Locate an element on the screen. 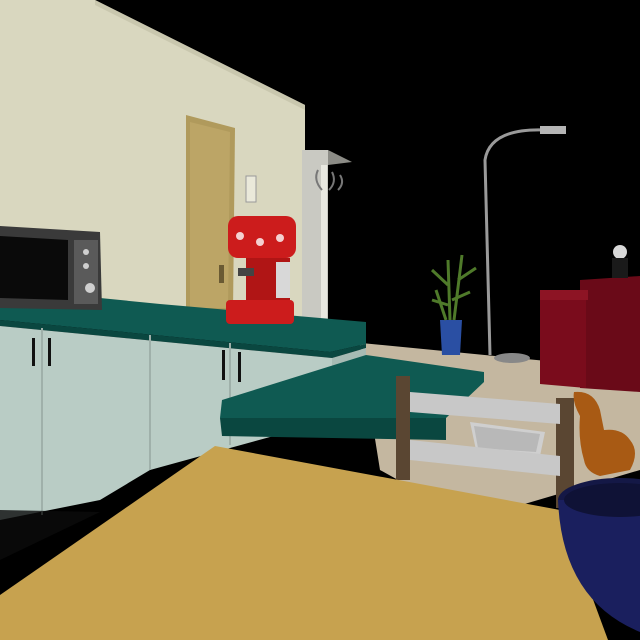 The image size is (640, 640). plant-pot is located at coordinates (451, 337).